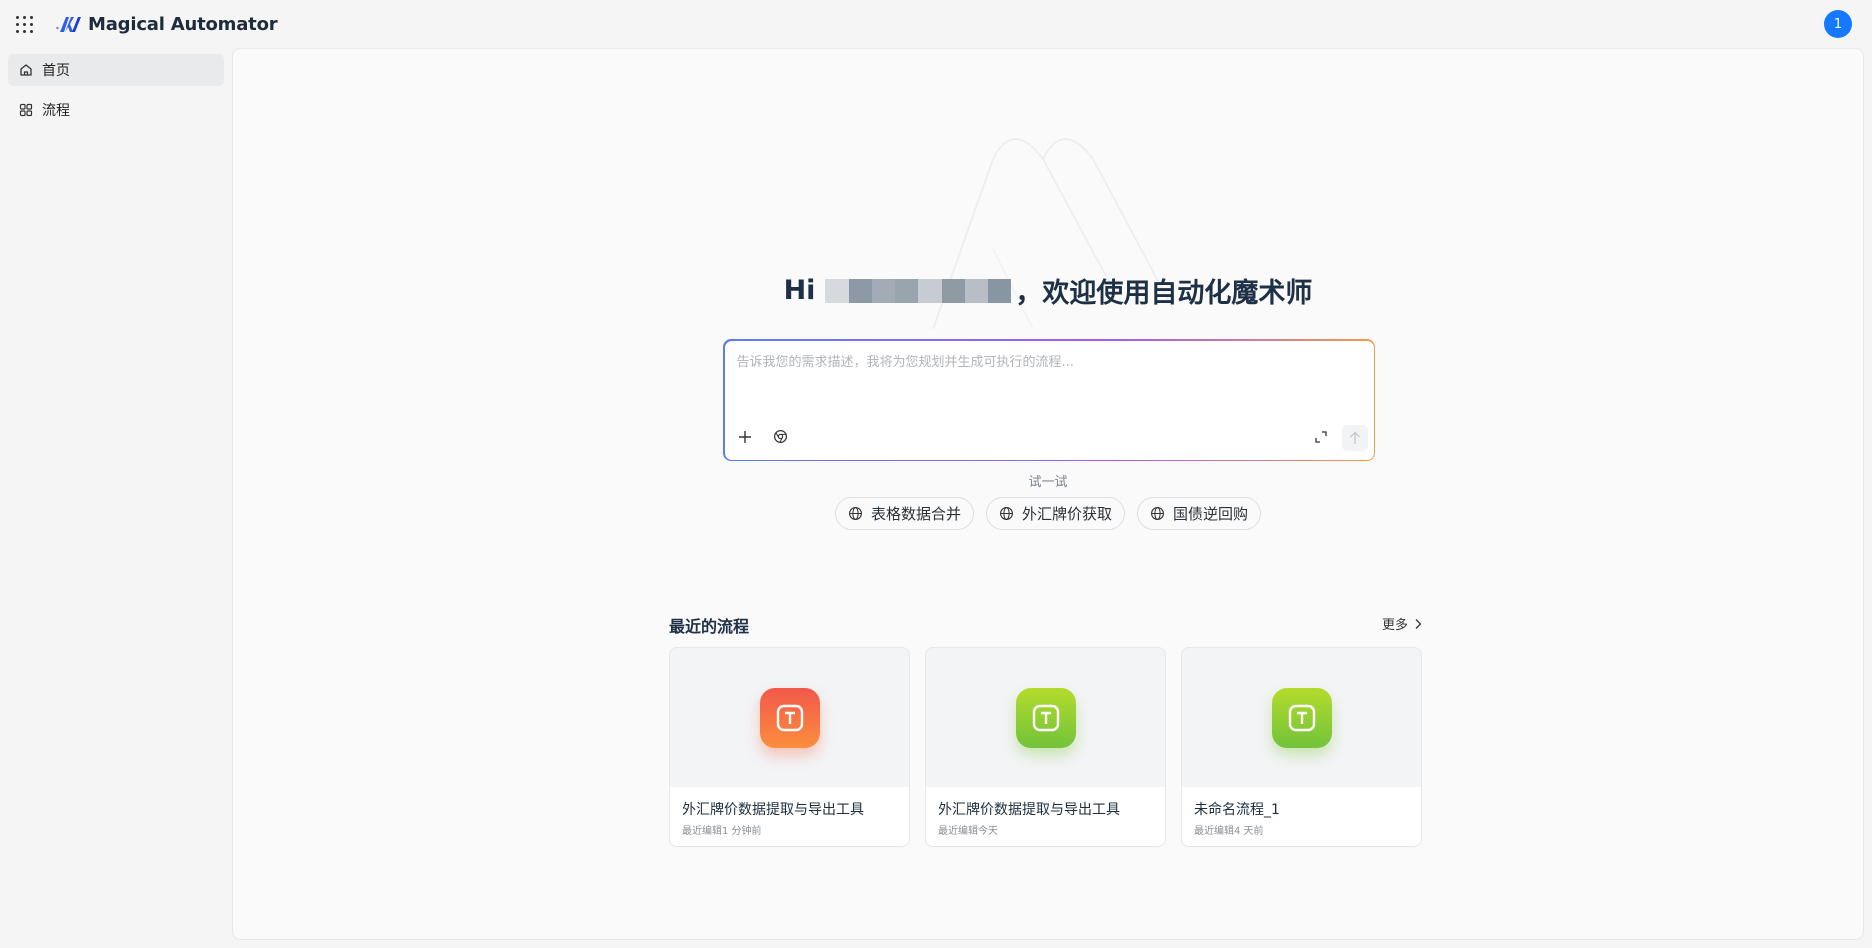 The image size is (1872, 948). Describe the element at coordinates (56, 71) in the screenshot. I see `sidebar-item-label: 首页` at that location.